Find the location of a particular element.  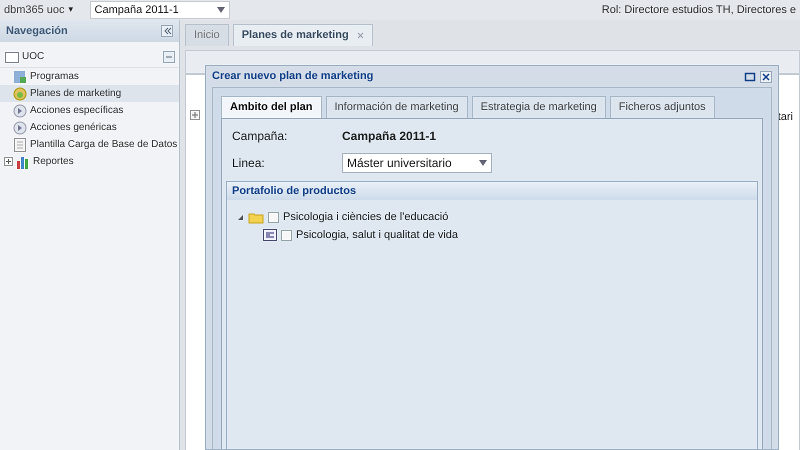

panel-title: Navegación is located at coordinates (37, 31).